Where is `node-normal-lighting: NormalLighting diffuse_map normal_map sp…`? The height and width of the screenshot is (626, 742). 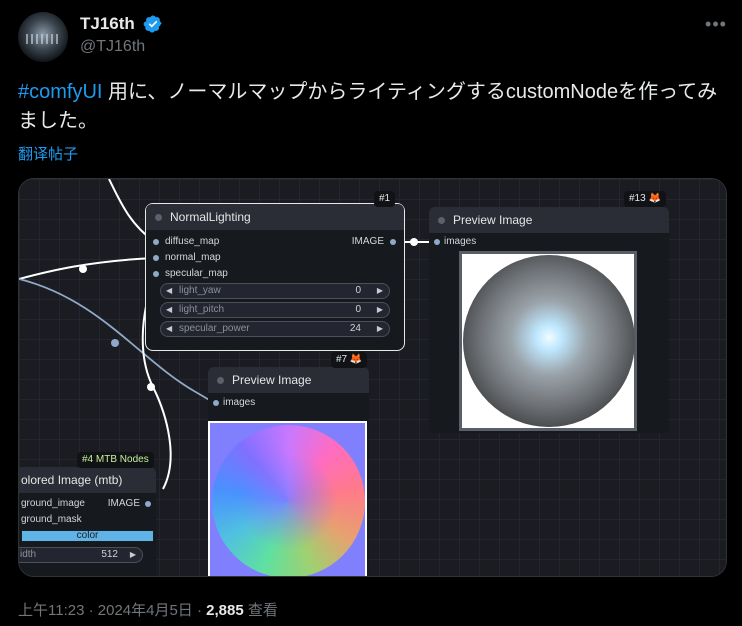 node-normal-lighting: NormalLighting diffuse_map normal_map sp… is located at coordinates (275, 277).